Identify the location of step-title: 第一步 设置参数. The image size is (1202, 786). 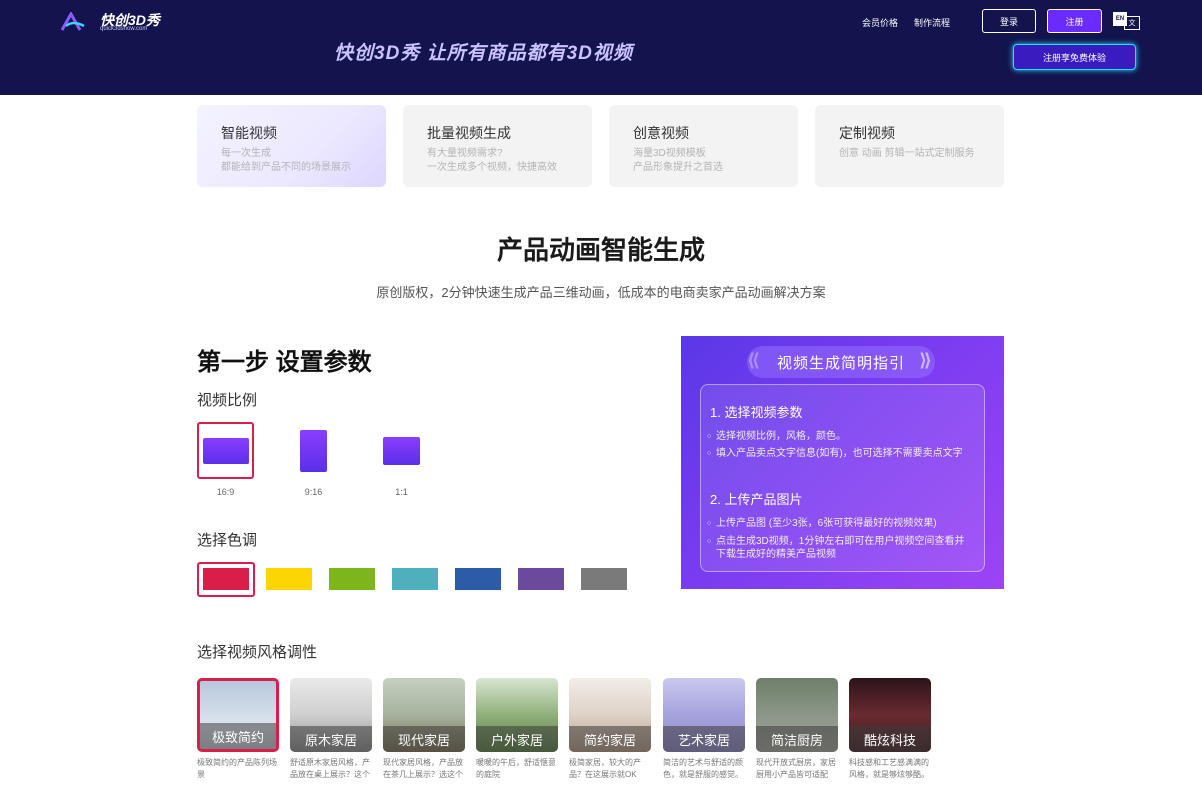
(284, 362).